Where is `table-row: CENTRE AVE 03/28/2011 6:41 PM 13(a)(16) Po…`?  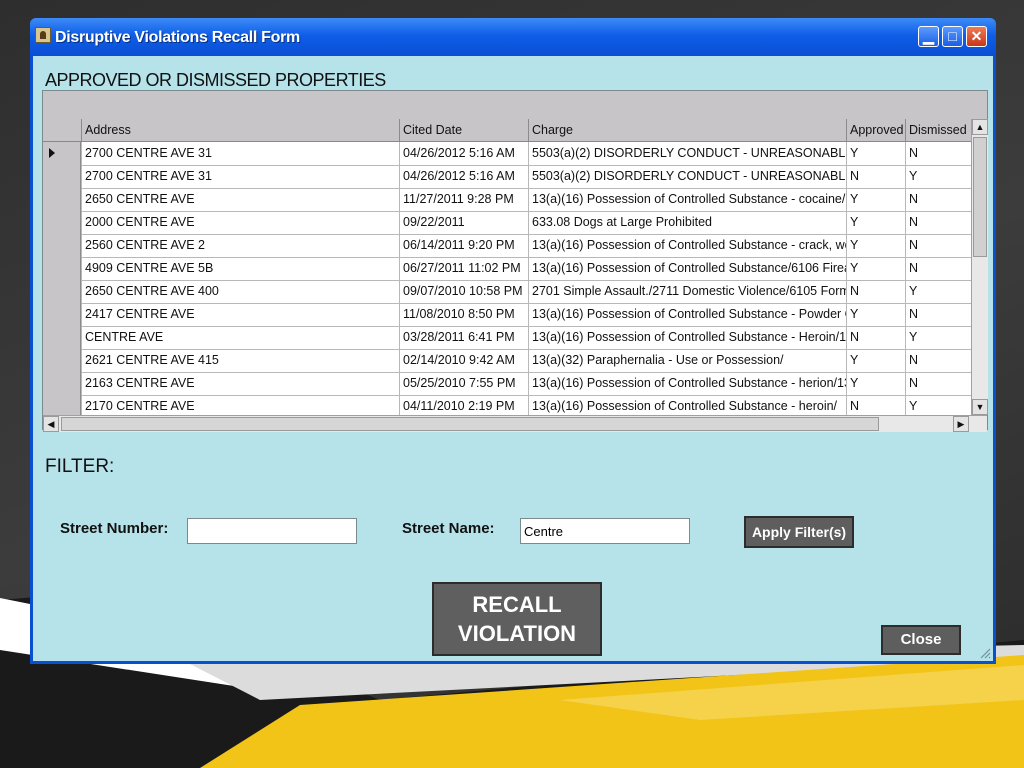
table-row: CENTRE AVE 03/28/2011 6:41 PM 13(a)(16) Po… is located at coordinates (507, 338).